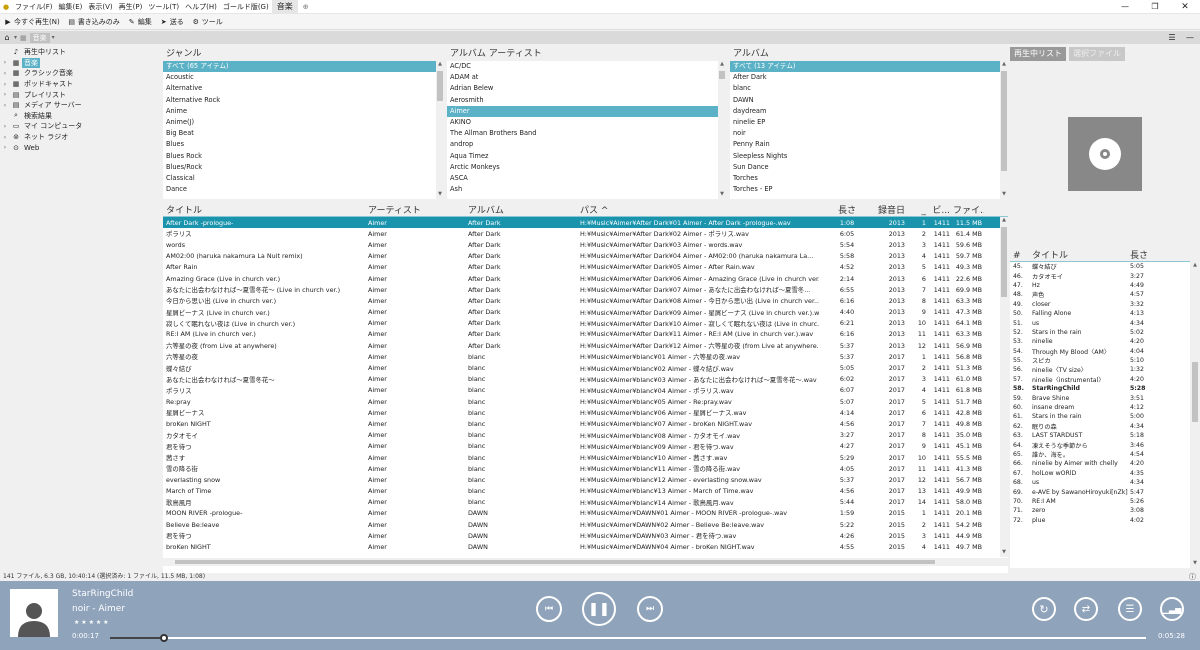 The height and width of the screenshot is (650, 1200). Describe the element at coordinates (1185, 7) in the screenshot. I see `close-icon: ✕` at that location.